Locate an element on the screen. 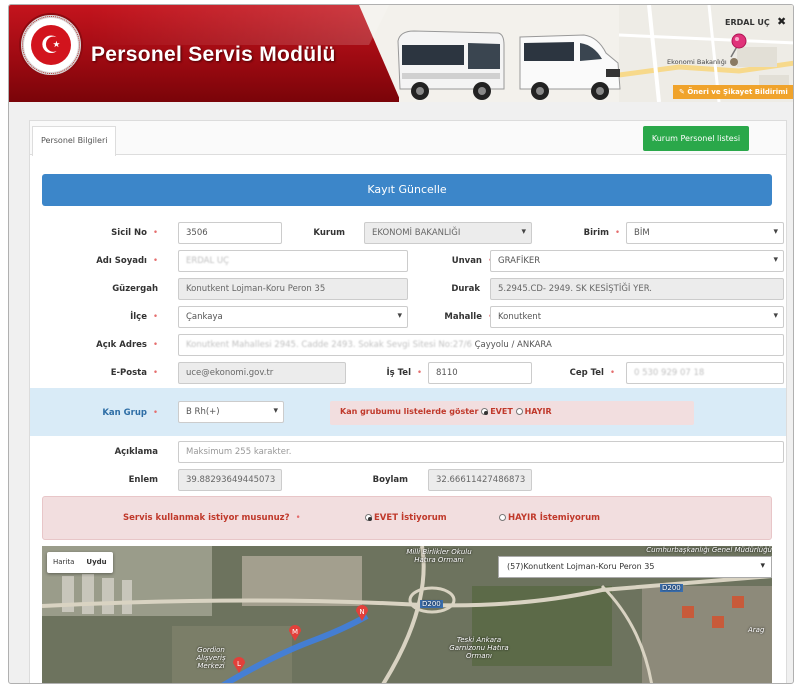  map-type-harita: Harita is located at coordinates (63, 562).